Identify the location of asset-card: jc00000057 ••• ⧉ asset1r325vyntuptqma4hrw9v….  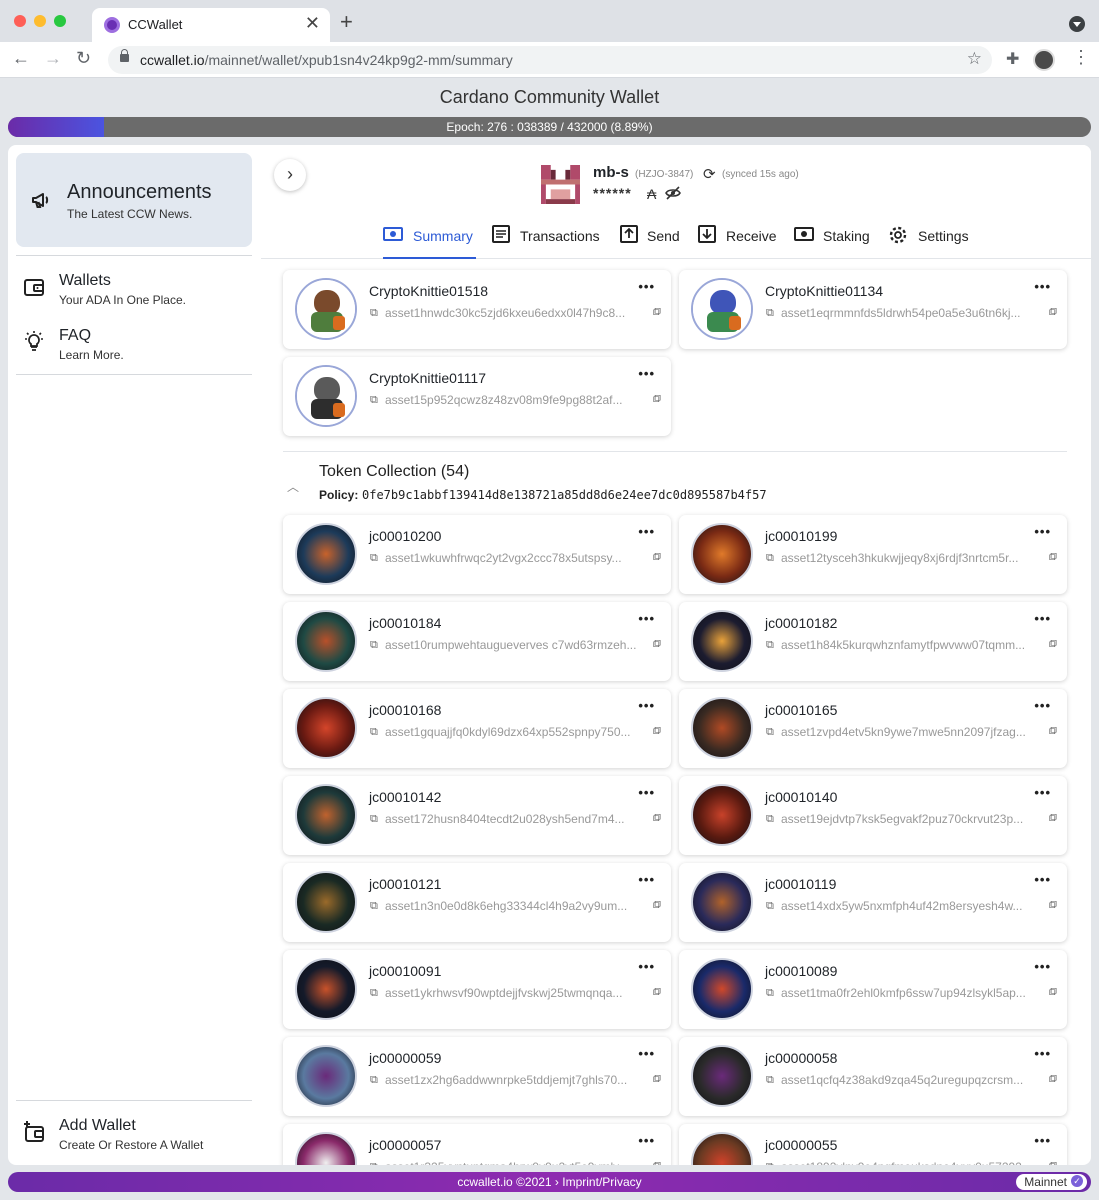
(477, 1144).